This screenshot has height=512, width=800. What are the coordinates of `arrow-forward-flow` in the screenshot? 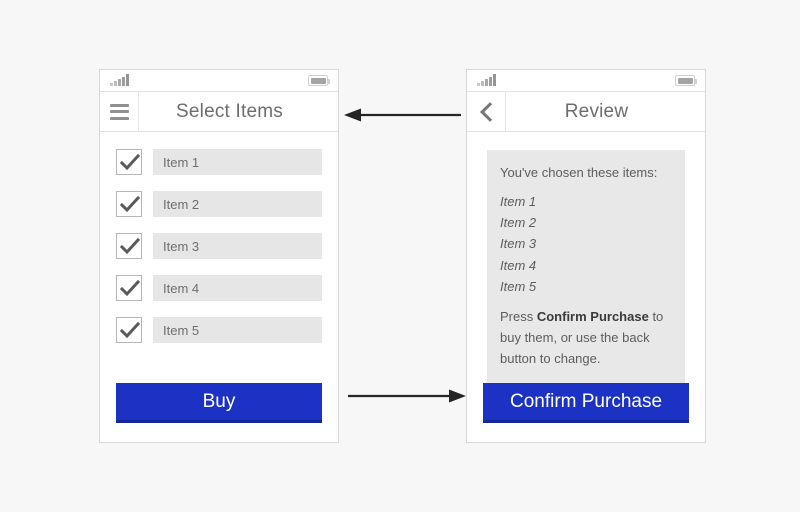 It's located at (407, 396).